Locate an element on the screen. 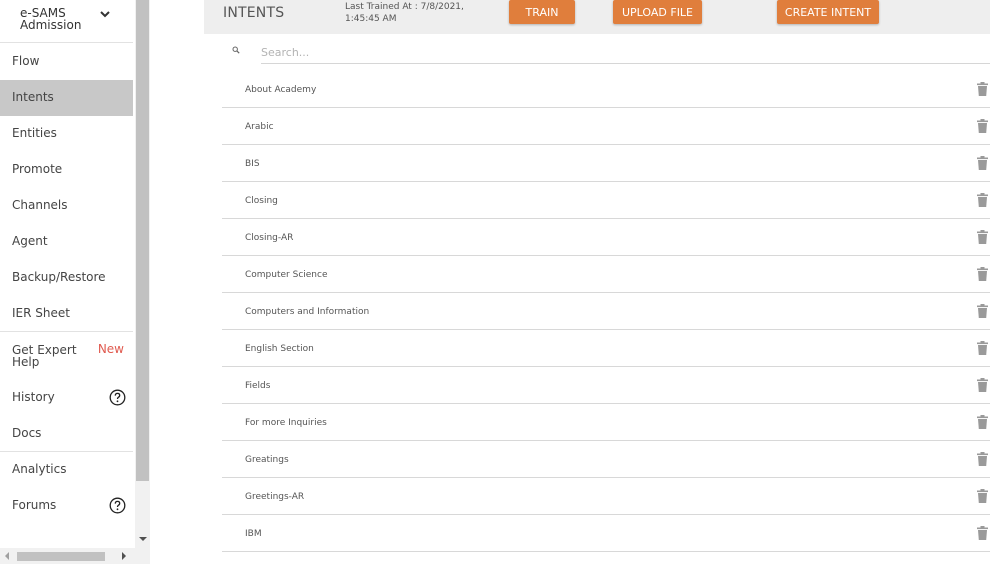 This screenshot has width=990, height=564. sidebar-item-docs: Docs is located at coordinates (66, 434).